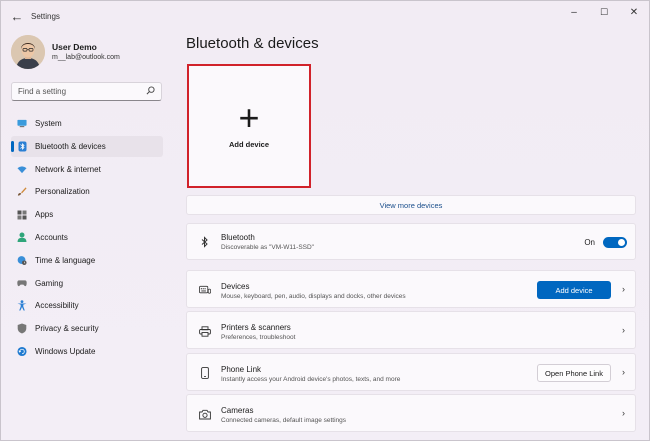 This screenshot has height=441, width=650. I want to click on sidebar-item-windows-update: Windows Update, so click(87, 351).